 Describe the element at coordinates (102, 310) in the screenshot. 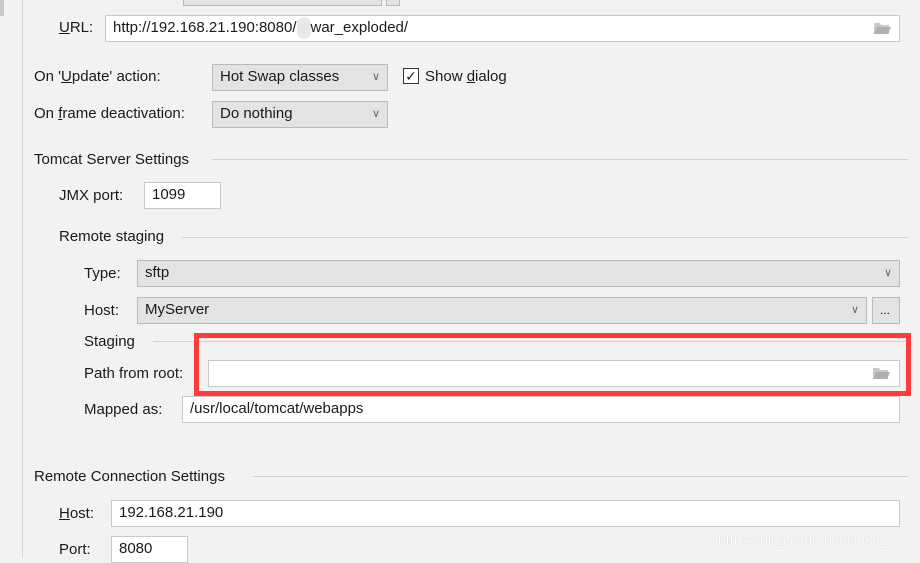

I see `staging-host-label: Host:` at that location.